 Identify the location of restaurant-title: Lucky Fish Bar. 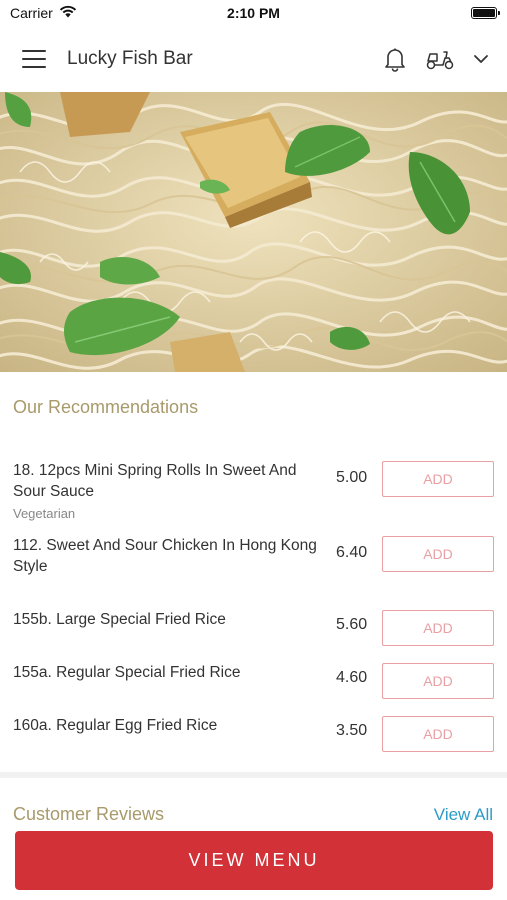
(130, 58).